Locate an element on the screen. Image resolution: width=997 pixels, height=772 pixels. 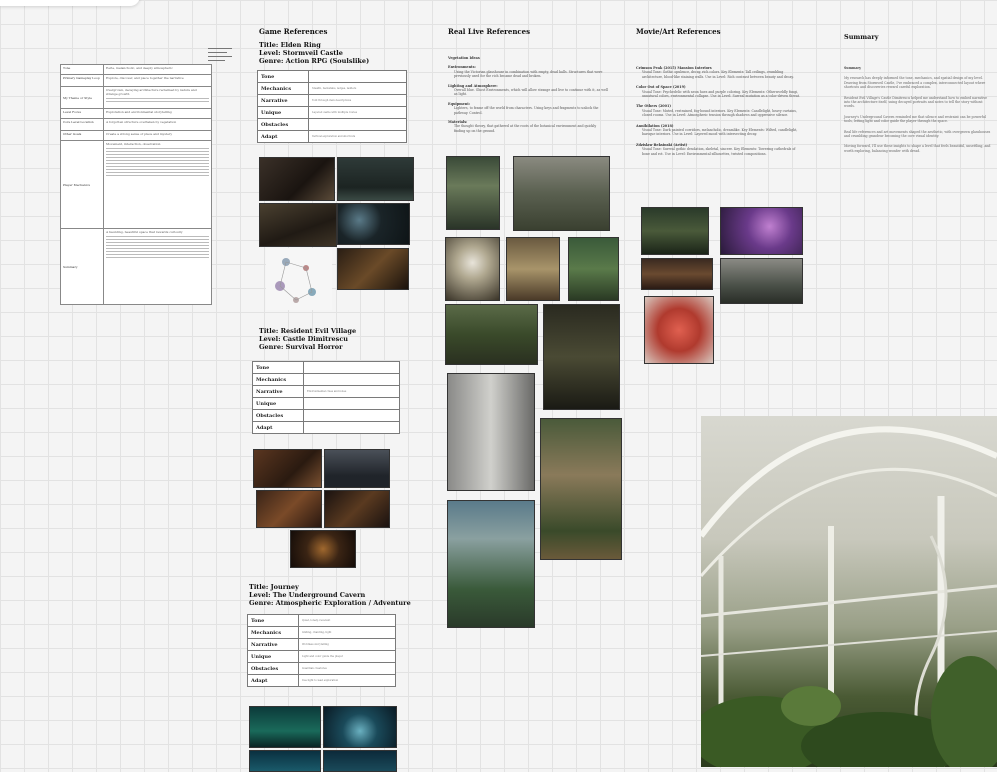
greenhouse-photo is located at coordinates (849, 591).